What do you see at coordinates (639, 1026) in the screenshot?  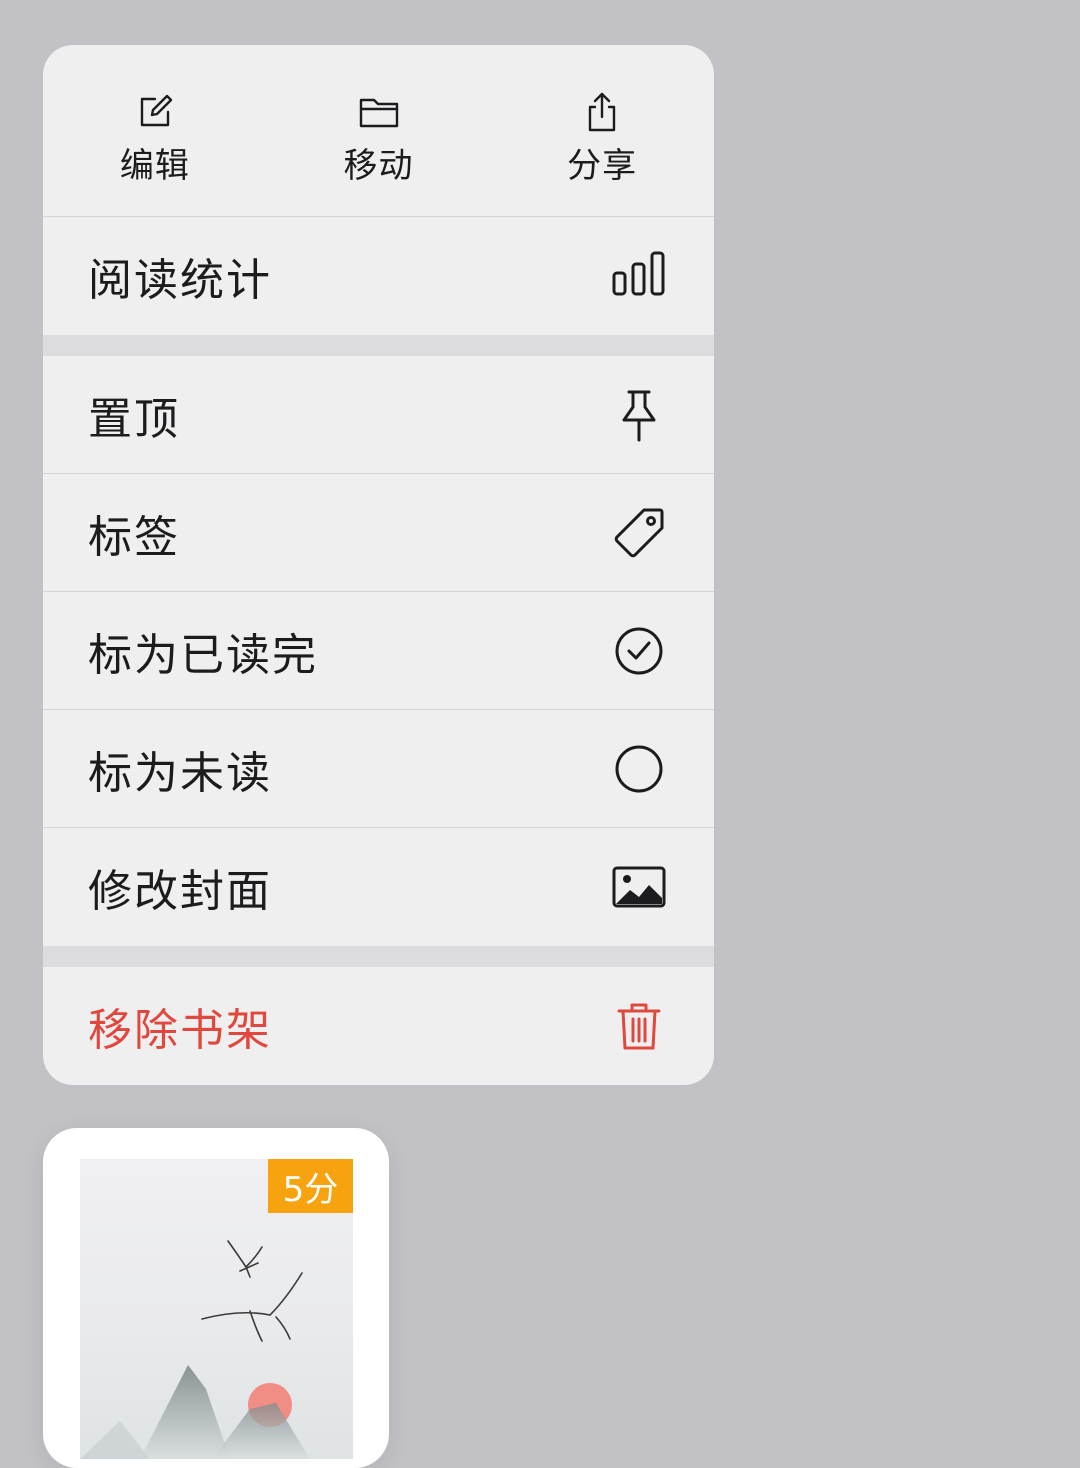 I see `trash-icon` at bounding box center [639, 1026].